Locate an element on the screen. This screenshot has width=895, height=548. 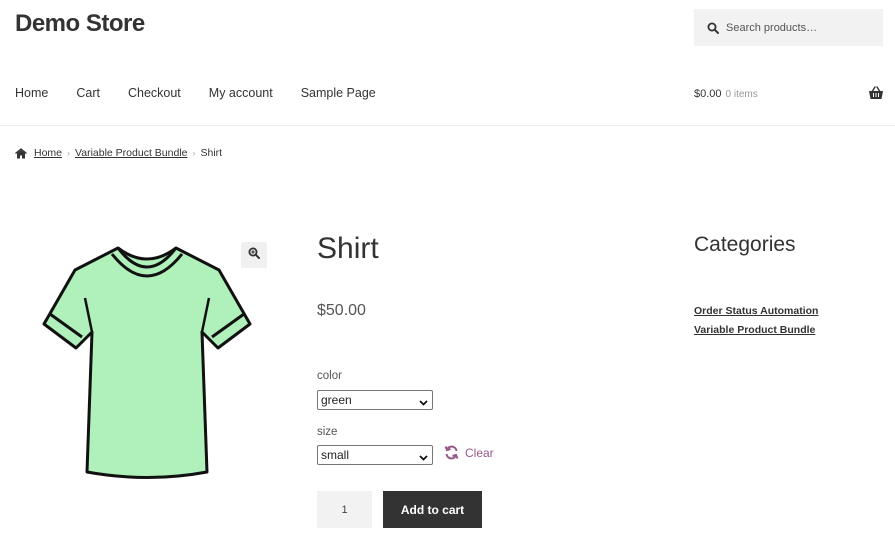
product-price: $50.00 is located at coordinates (341, 310).